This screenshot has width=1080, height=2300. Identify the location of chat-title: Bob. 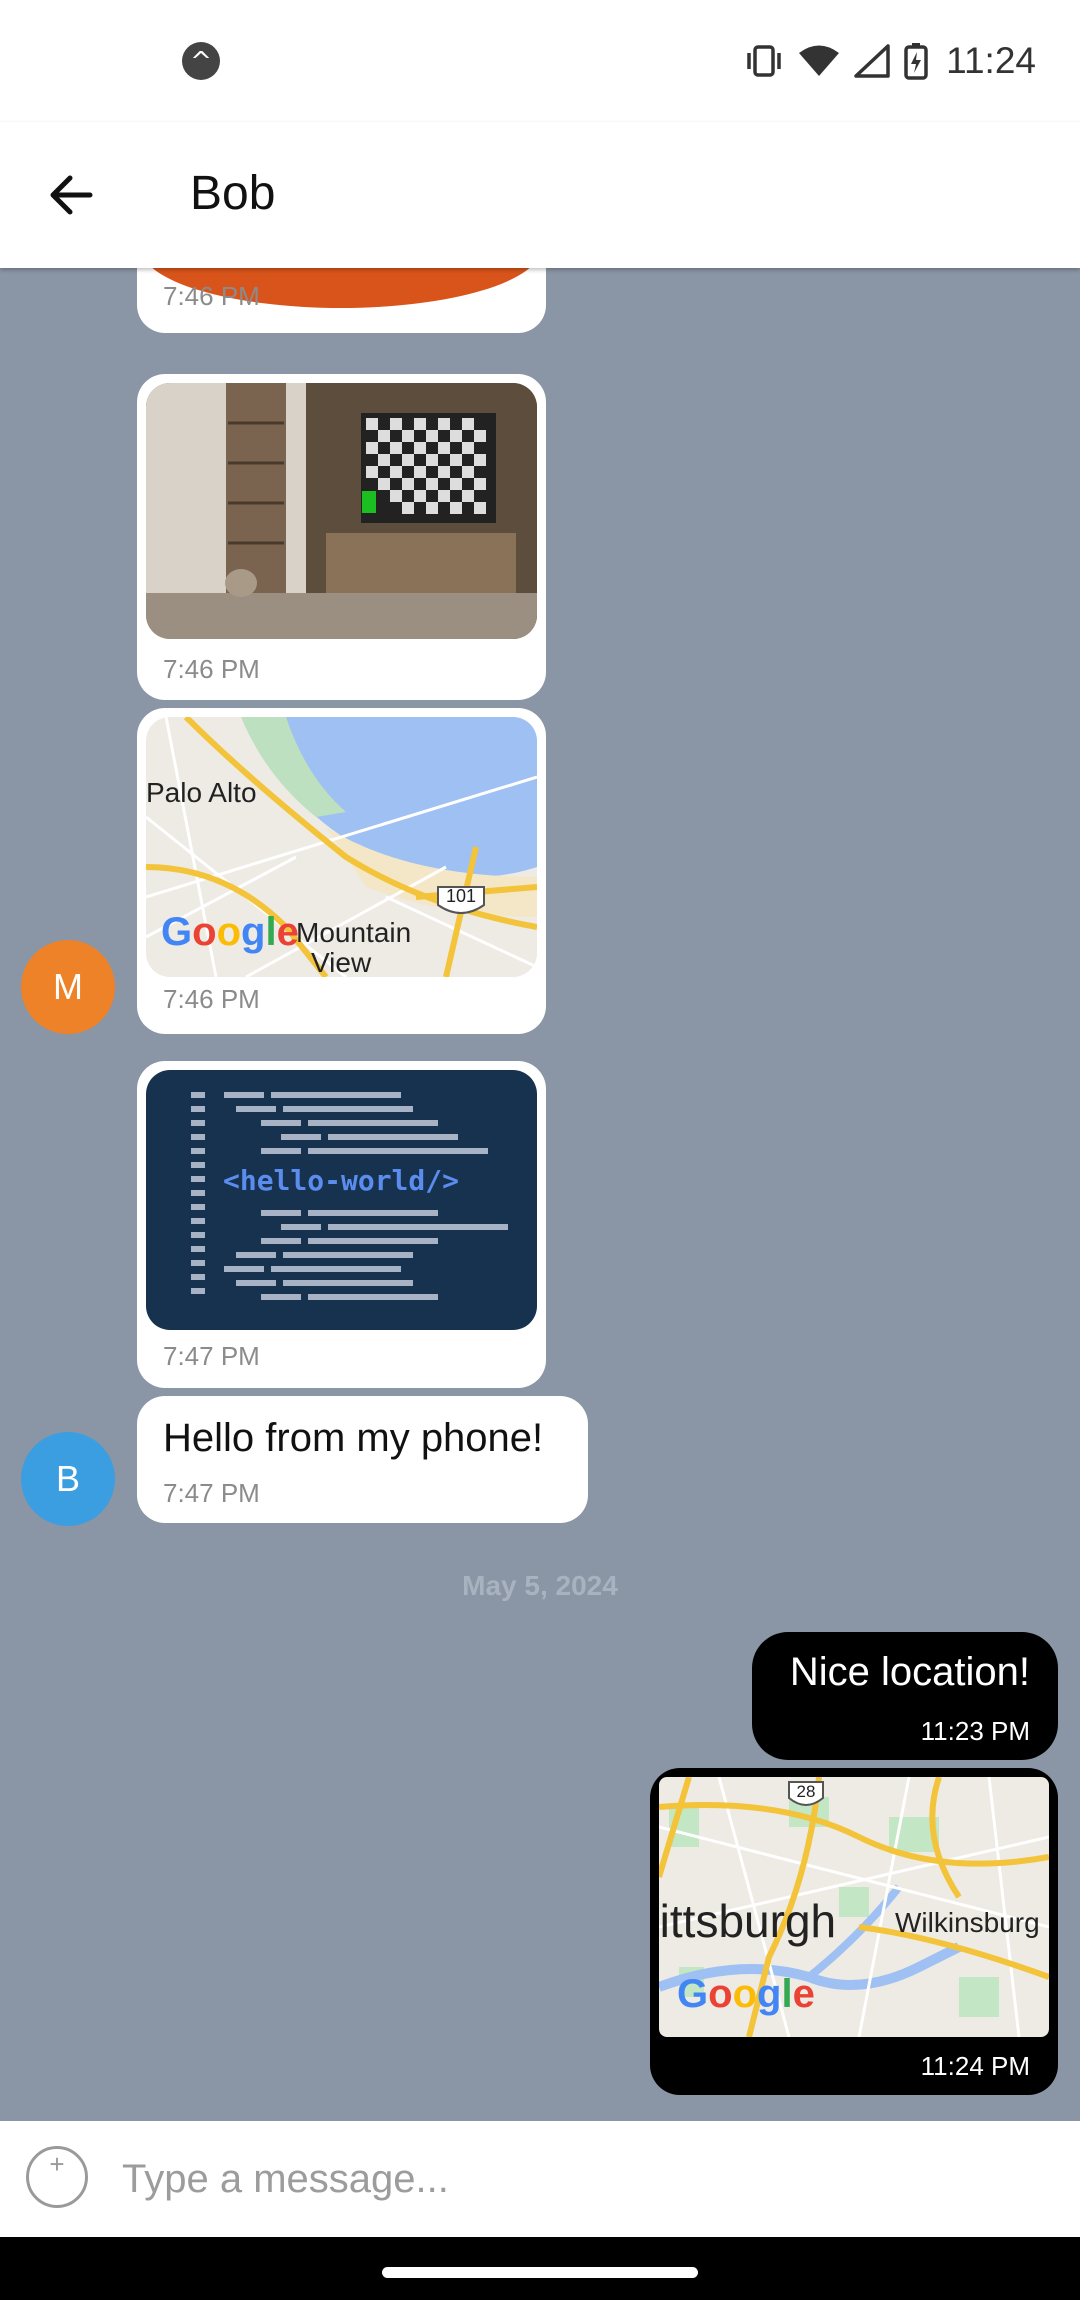
(233, 193).